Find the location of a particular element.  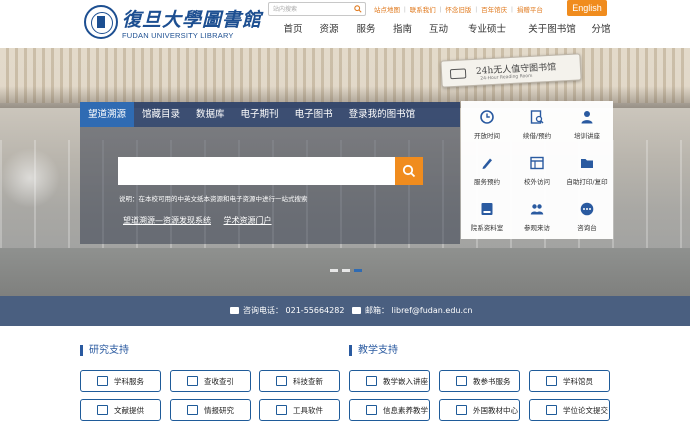

teaching-btn-info-literacy: 信息素养教学 is located at coordinates (389, 410).